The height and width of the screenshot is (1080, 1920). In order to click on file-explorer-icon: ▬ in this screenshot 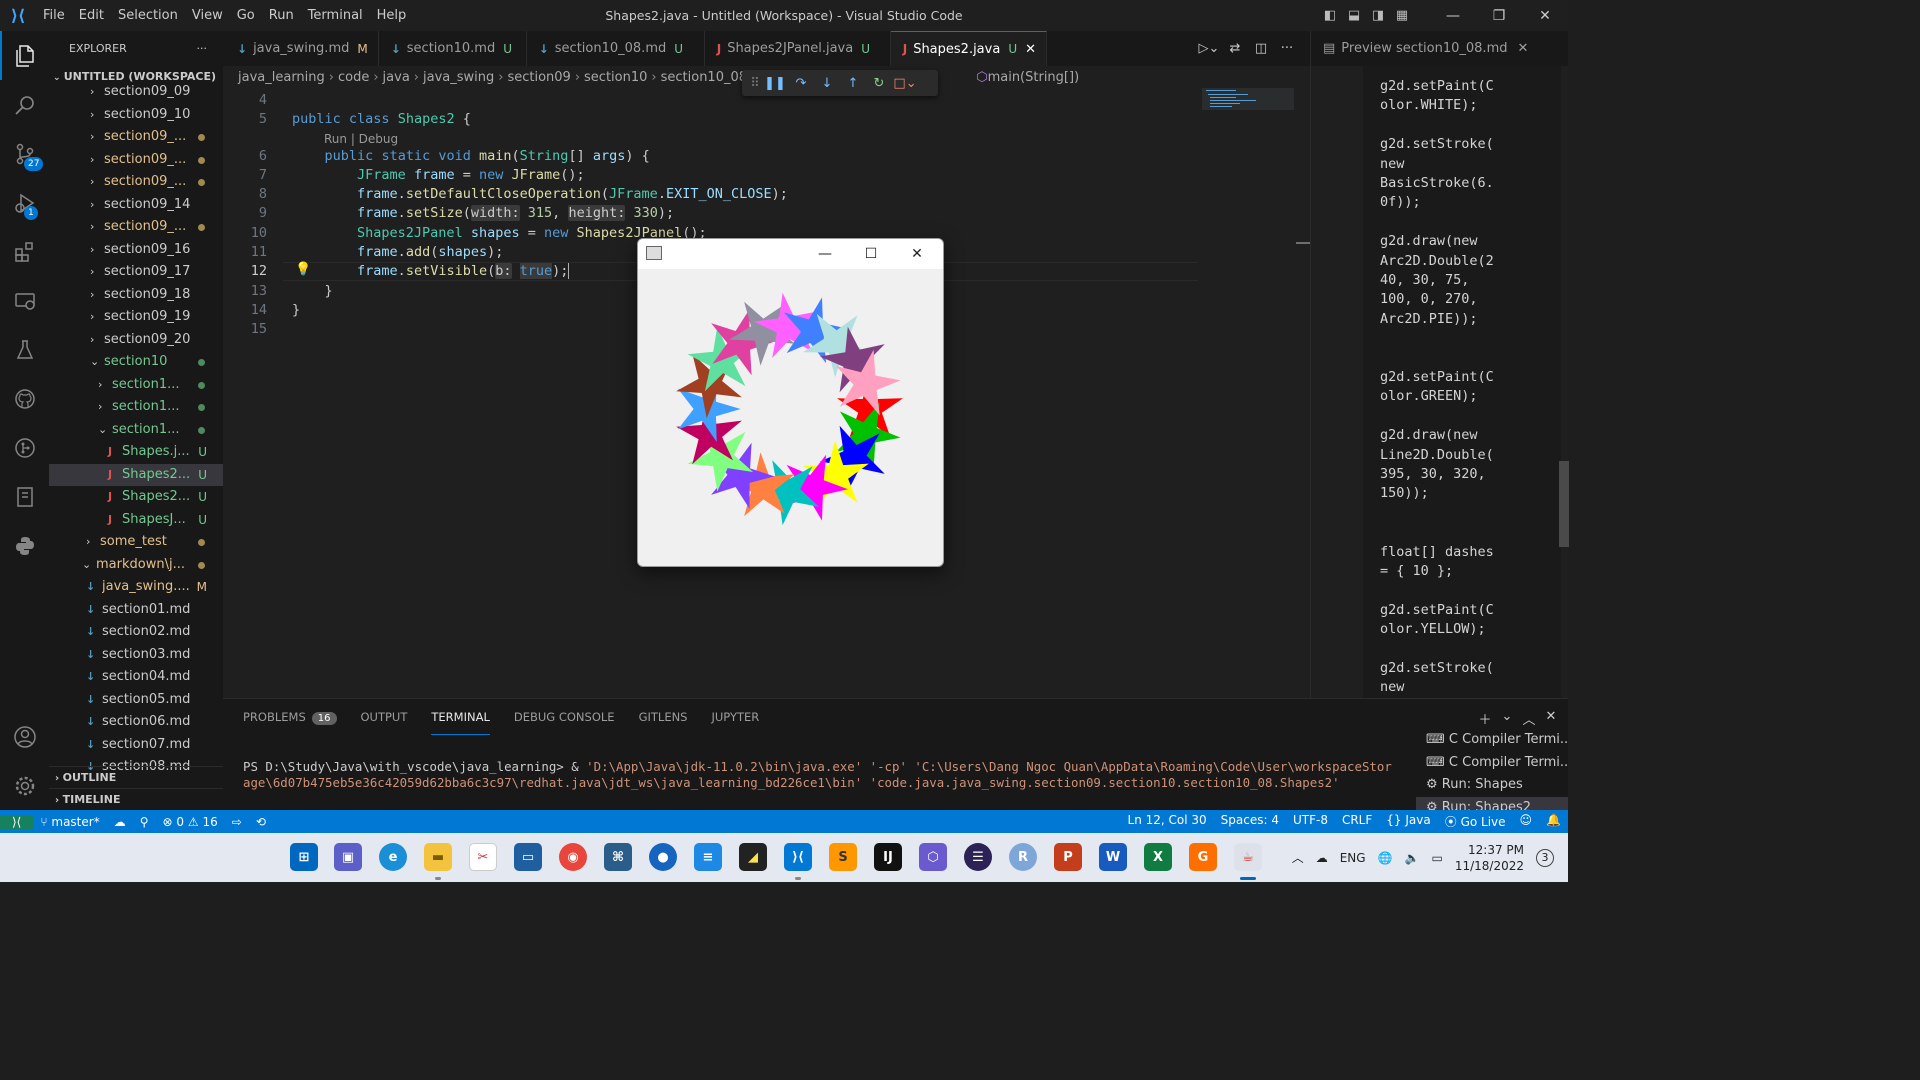, I will do `click(438, 857)`.